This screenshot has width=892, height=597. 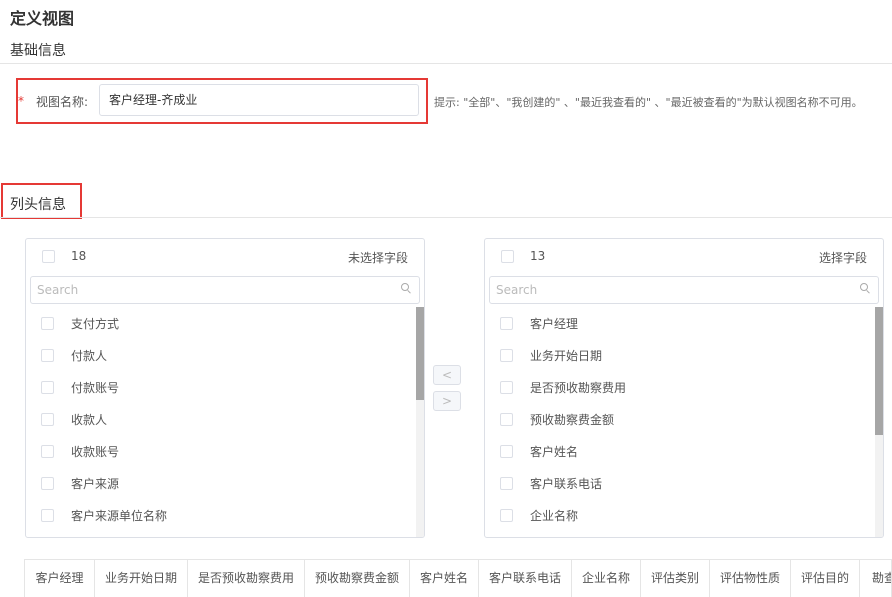 What do you see at coordinates (95, 388) in the screenshot?
I see `list-item-label: 付款账号` at bounding box center [95, 388].